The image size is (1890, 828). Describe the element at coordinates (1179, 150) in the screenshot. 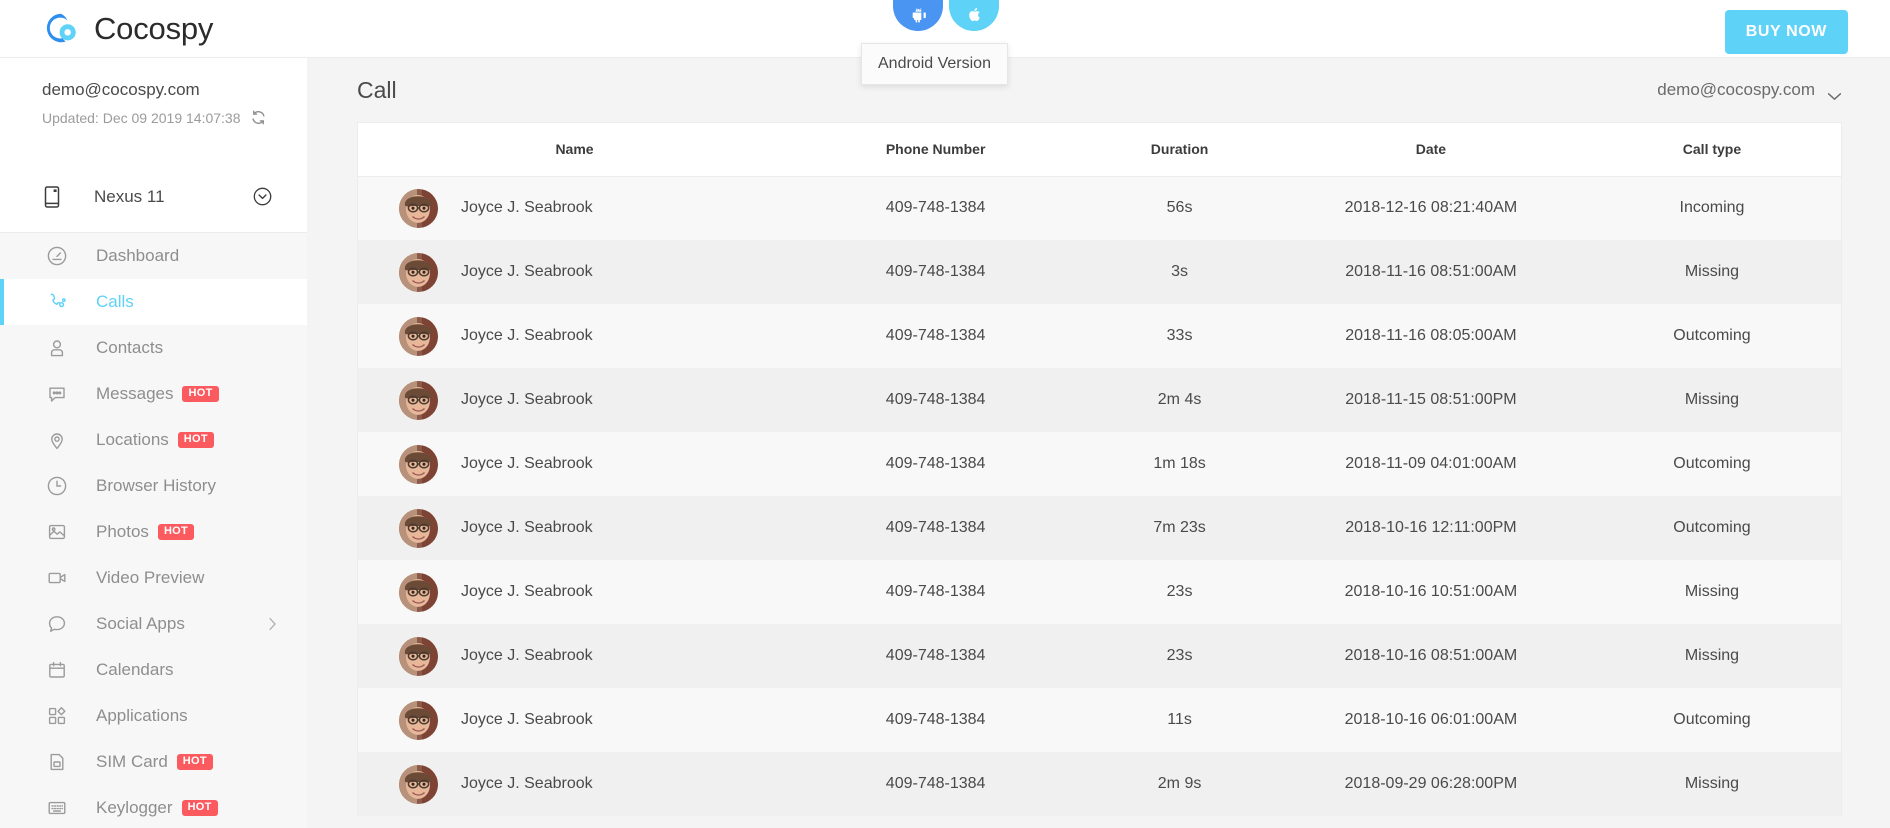

I see `column-header-duration: Duration` at that location.